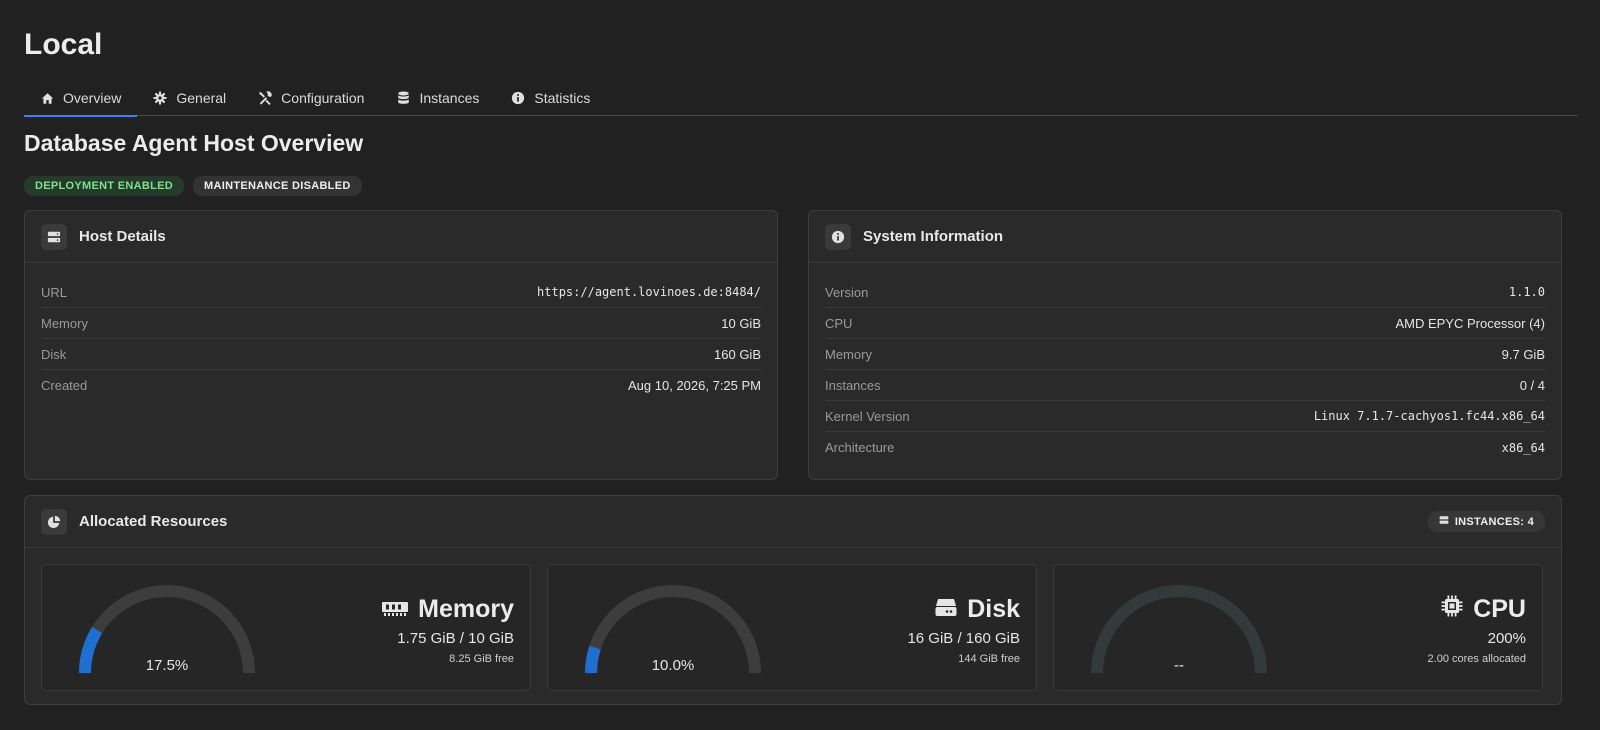 The width and height of the screenshot is (1600, 730). Describe the element at coordinates (401, 292) in the screenshot. I see `detail-row-url: URL https://agent.lovinoes.de:8484/` at that location.